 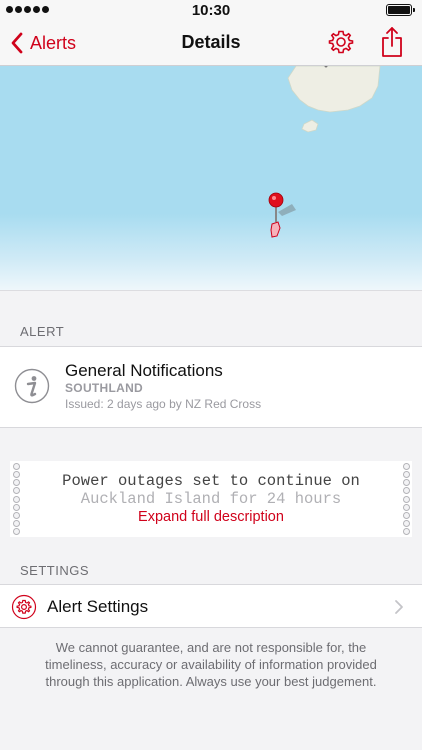 What do you see at coordinates (55, 570) in the screenshot?
I see `settings-section-header: SETTINGS` at bounding box center [55, 570].